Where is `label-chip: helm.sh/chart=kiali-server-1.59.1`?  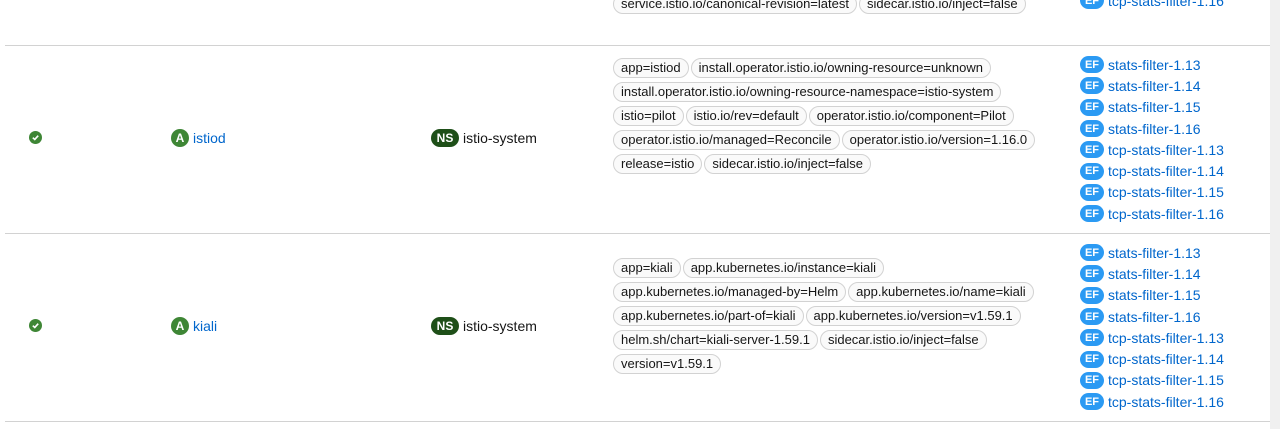
label-chip: helm.sh/chart=kiali-server-1.59.1 is located at coordinates (715, 340).